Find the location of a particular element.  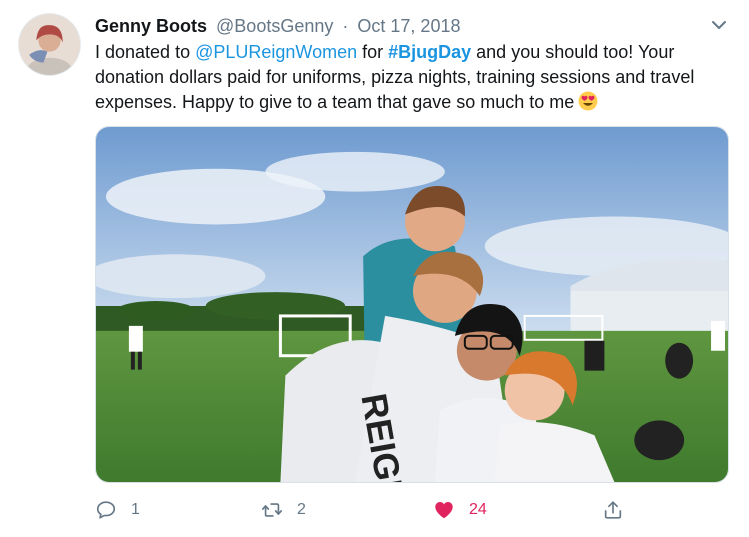

share-button is located at coordinates (613, 510).